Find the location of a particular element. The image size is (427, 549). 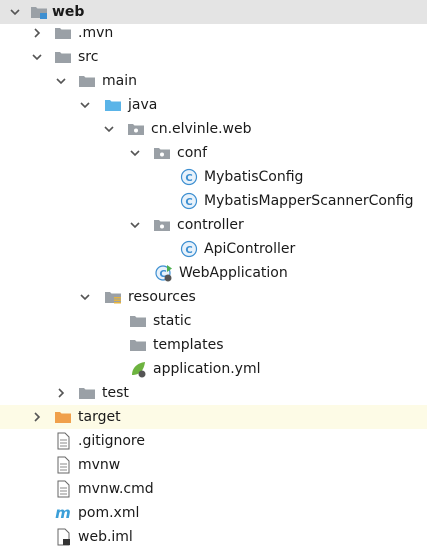

tree-row-java: java is located at coordinates (213, 105).